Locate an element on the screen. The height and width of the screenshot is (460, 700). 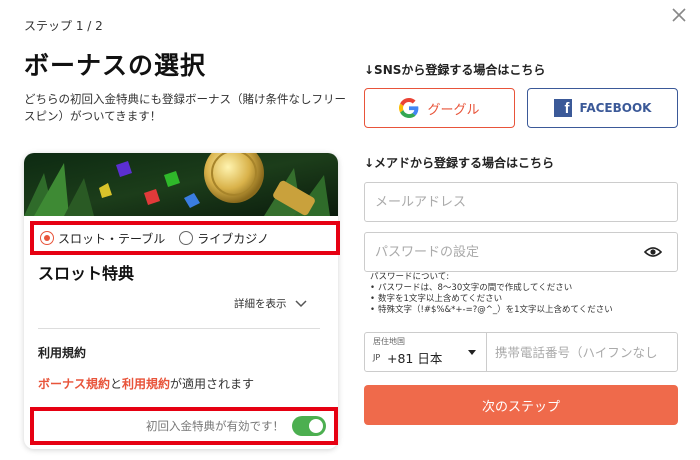
radio-live-casino-label: ライブカジノ is located at coordinates (233, 238).